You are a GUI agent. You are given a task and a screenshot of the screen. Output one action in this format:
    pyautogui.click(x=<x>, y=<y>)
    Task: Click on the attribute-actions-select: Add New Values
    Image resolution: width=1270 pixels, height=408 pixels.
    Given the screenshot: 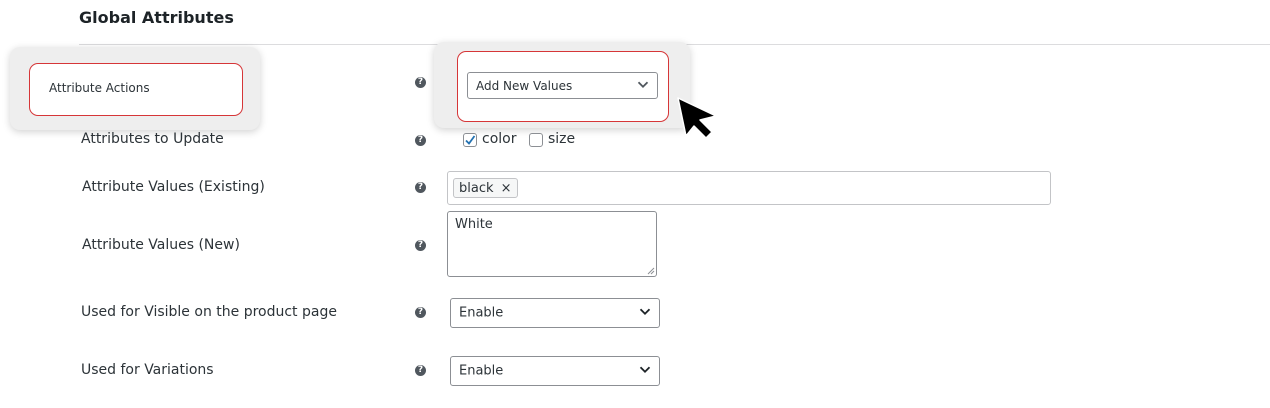 What is the action you would take?
    pyautogui.click(x=562, y=85)
    